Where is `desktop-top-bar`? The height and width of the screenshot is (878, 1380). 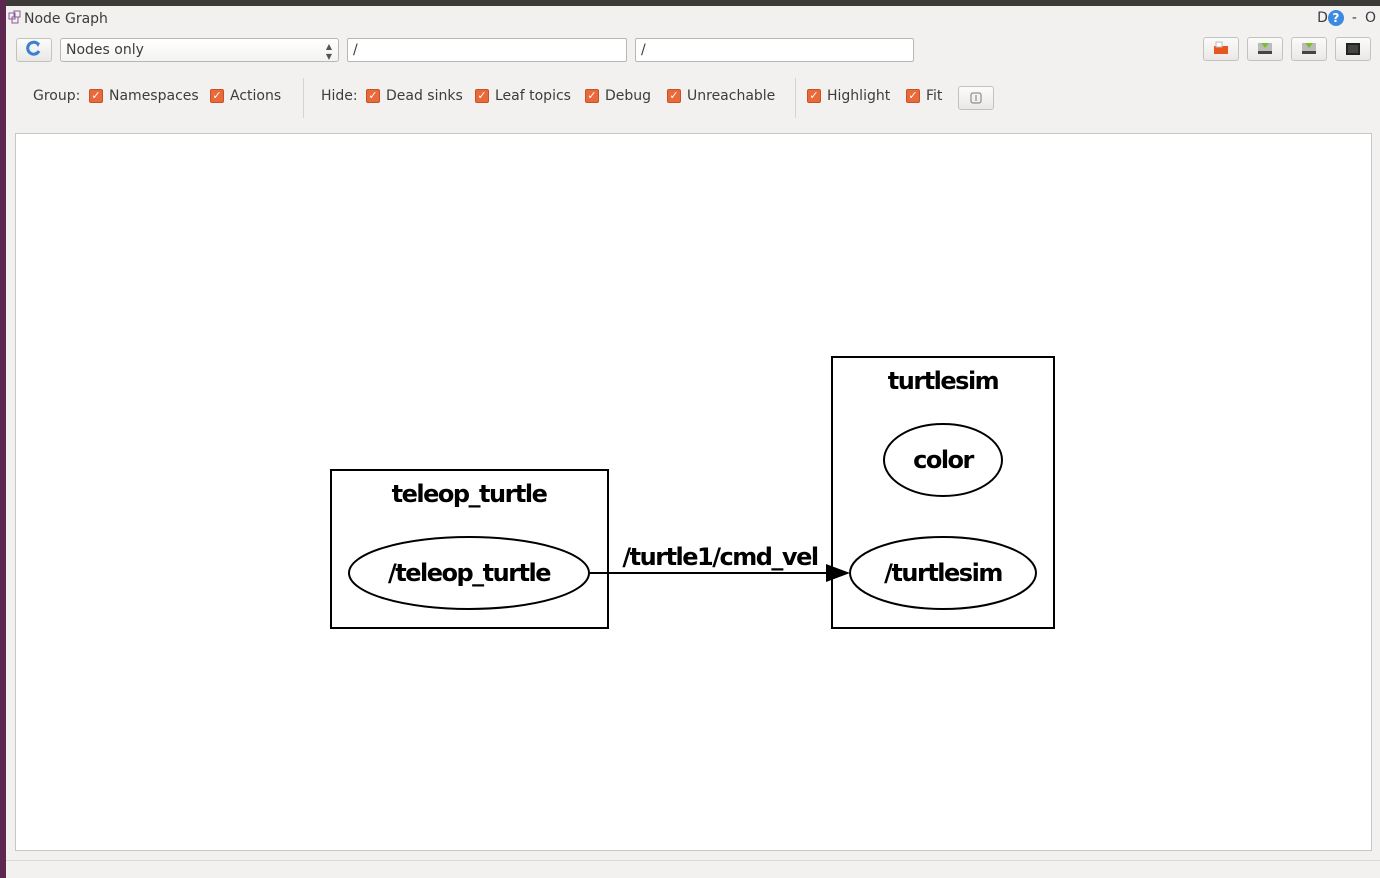
desktop-top-bar is located at coordinates (690, 3).